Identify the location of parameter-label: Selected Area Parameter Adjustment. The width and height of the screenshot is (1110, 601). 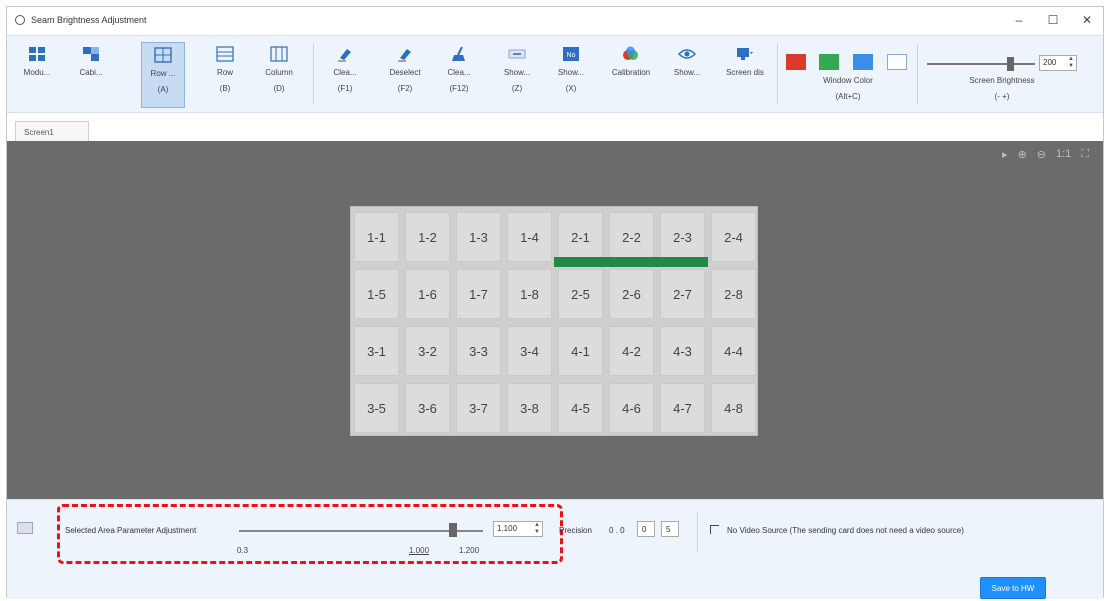
(131, 530).